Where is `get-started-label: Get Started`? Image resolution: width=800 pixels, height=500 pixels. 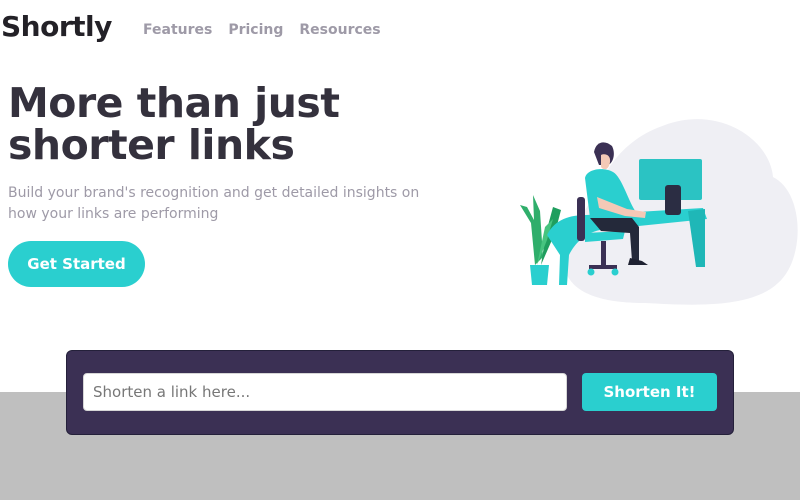
get-started-label: Get Started is located at coordinates (76, 264).